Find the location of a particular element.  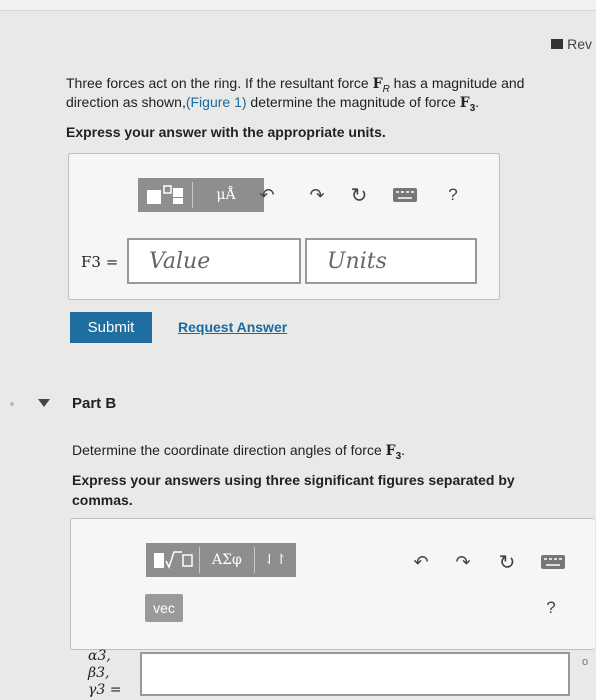

review-link: Rev is located at coordinates (571, 44).